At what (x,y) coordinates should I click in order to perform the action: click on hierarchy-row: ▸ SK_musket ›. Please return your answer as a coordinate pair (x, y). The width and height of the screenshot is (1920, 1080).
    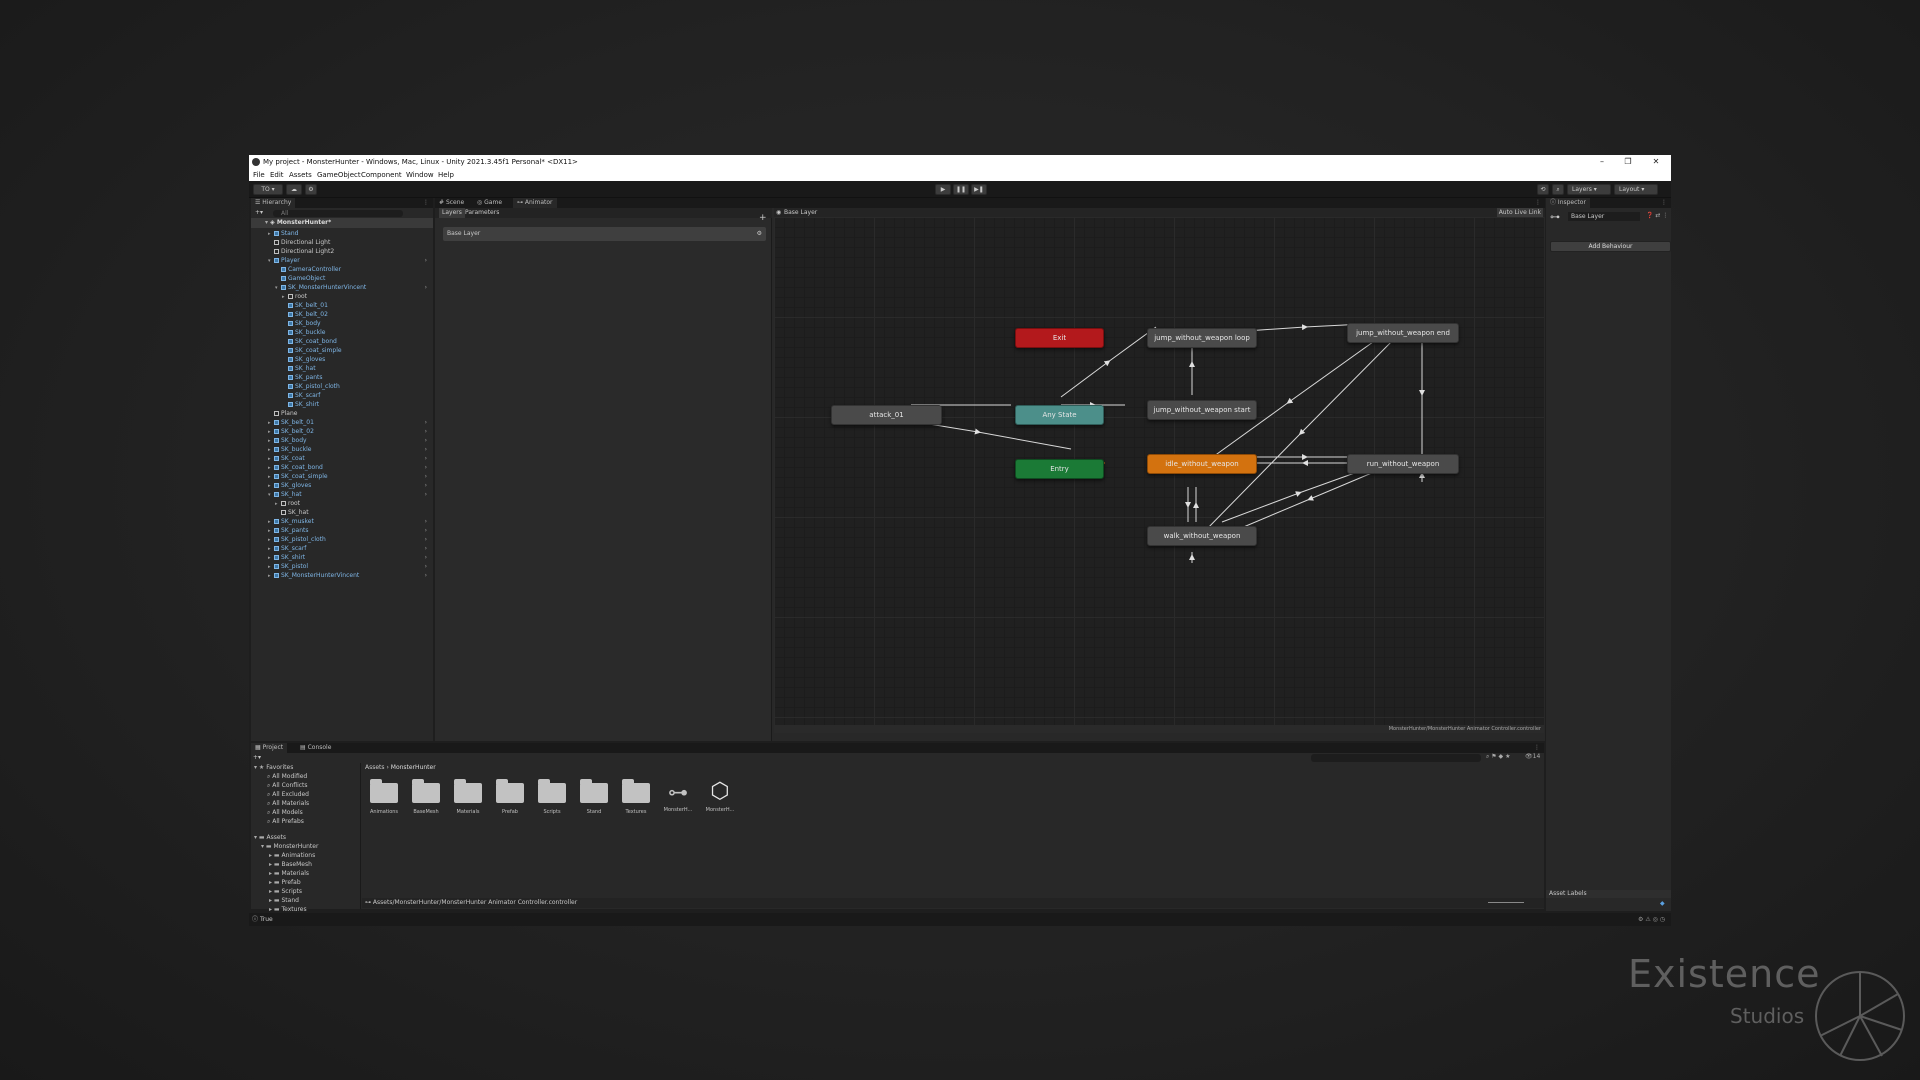
    Looking at the image, I should click on (341, 521).